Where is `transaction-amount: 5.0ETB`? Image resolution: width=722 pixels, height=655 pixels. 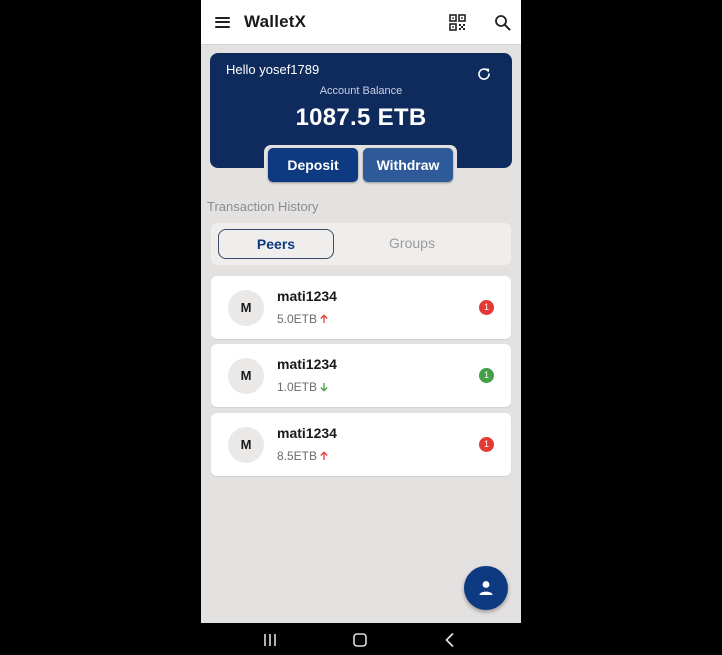
transaction-amount: 5.0ETB is located at coordinates (303, 319).